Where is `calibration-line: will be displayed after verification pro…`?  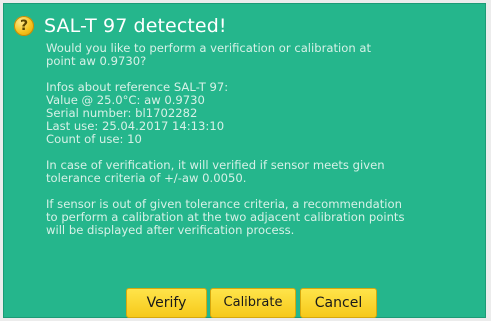 calibration-line: will be displayed after verification pro… is located at coordinates (170, 230).